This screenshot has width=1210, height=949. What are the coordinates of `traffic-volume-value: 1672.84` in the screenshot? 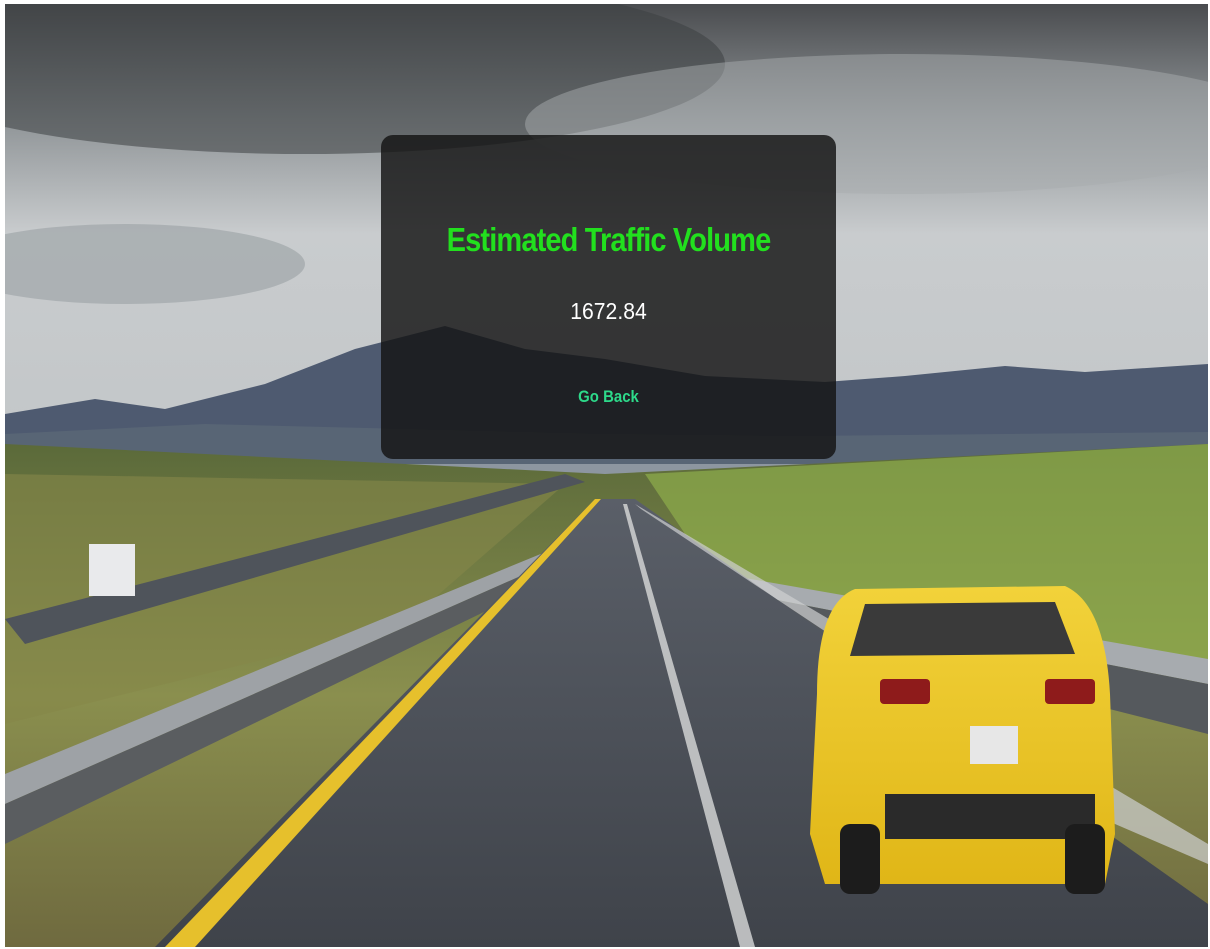 It's located at (608, 311).